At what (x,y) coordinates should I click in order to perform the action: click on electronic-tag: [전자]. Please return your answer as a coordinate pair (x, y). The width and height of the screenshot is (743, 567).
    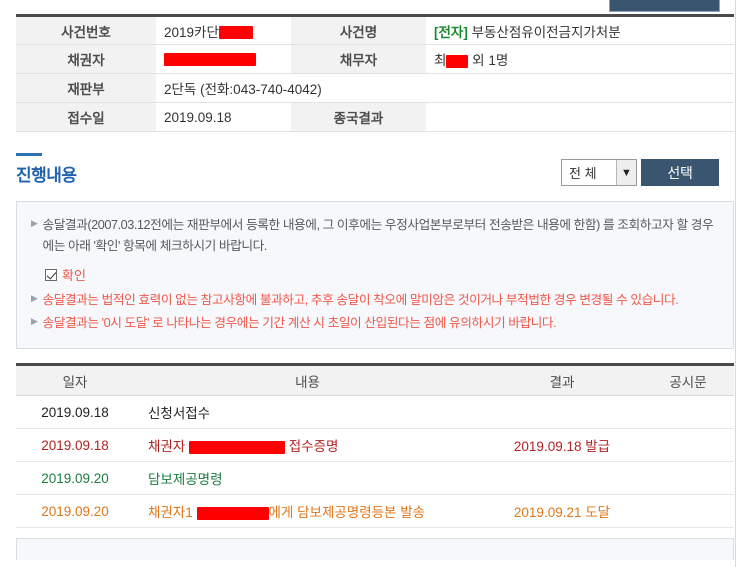
    Looking at the image, I should click on (451, 32).